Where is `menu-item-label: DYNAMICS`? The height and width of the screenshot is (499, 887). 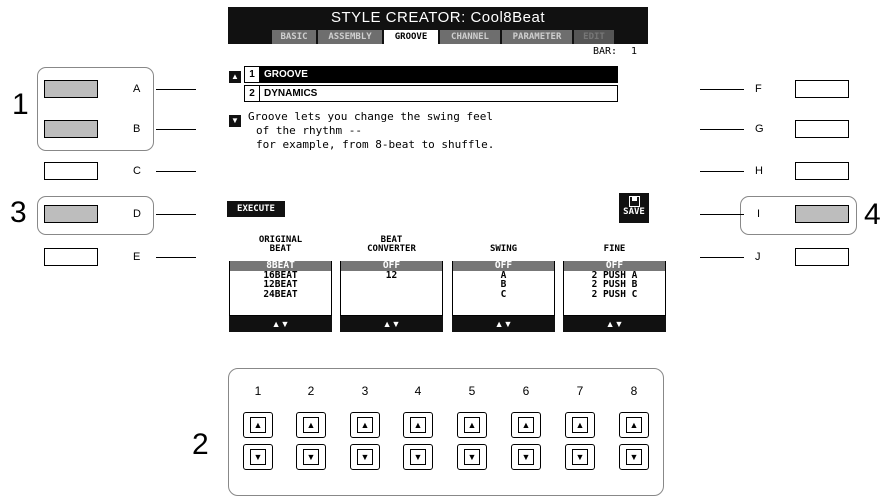
menu-item-label: DYNAMICS is located at coordinates (291, 93).